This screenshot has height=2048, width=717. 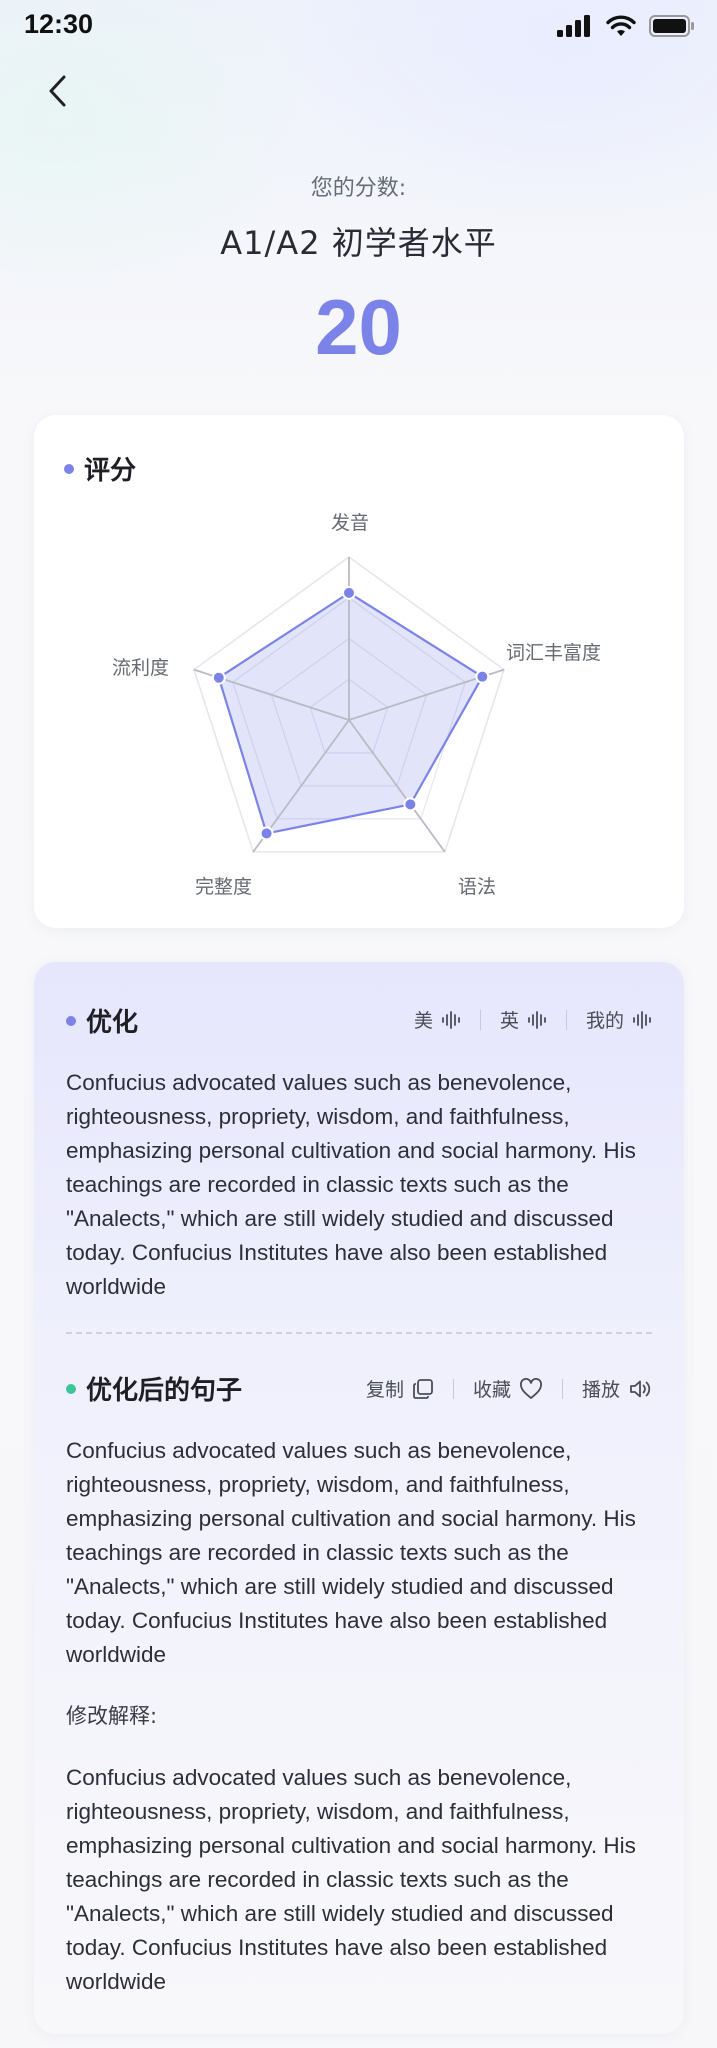 What do you see at coordinates (554, 653) in the screenshot?
I see `axis-label-vocabulary: 词汇丰富度` at bounding box center [554, 653].